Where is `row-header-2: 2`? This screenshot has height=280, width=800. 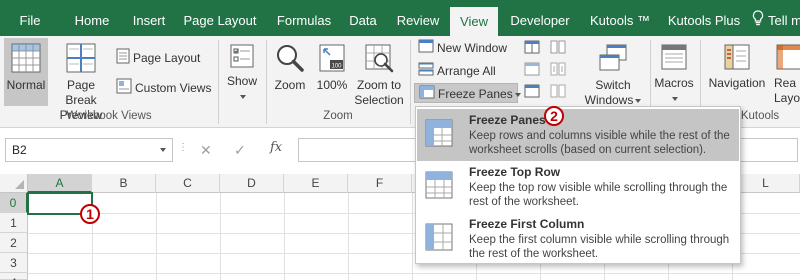
row-header-2: 2 is located at coordinates (14, 243).